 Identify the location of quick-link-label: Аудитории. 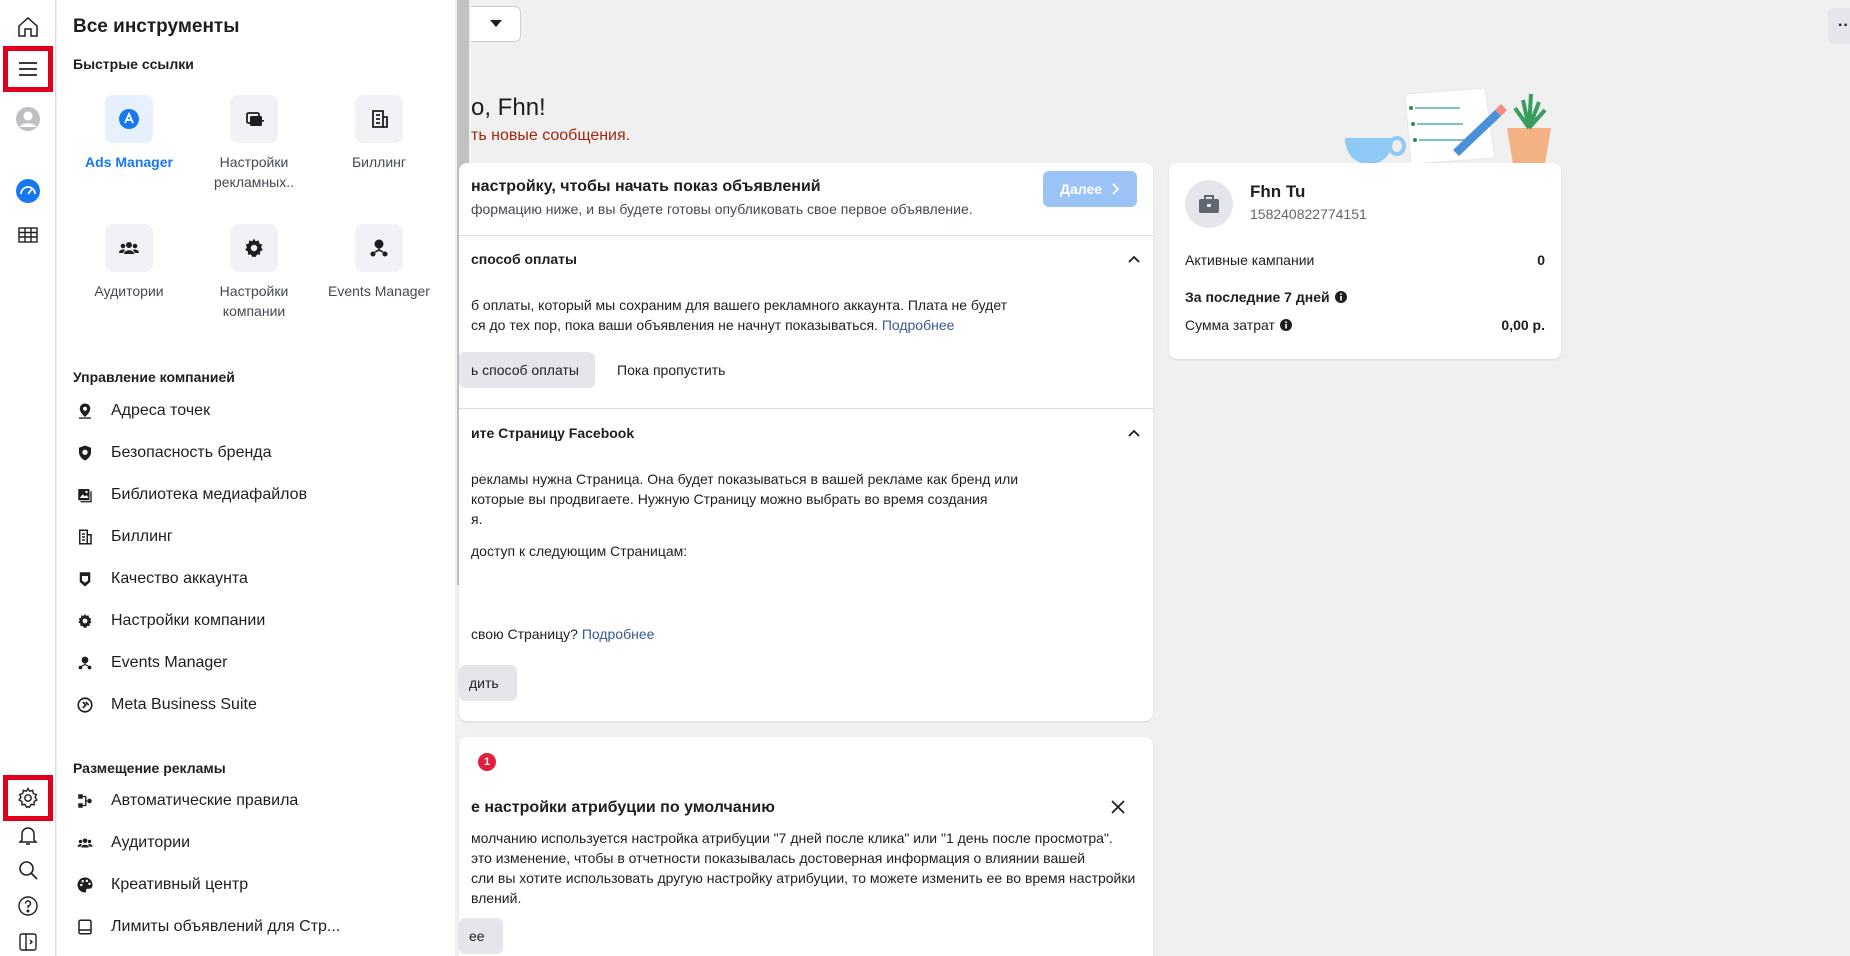
(129, 291).